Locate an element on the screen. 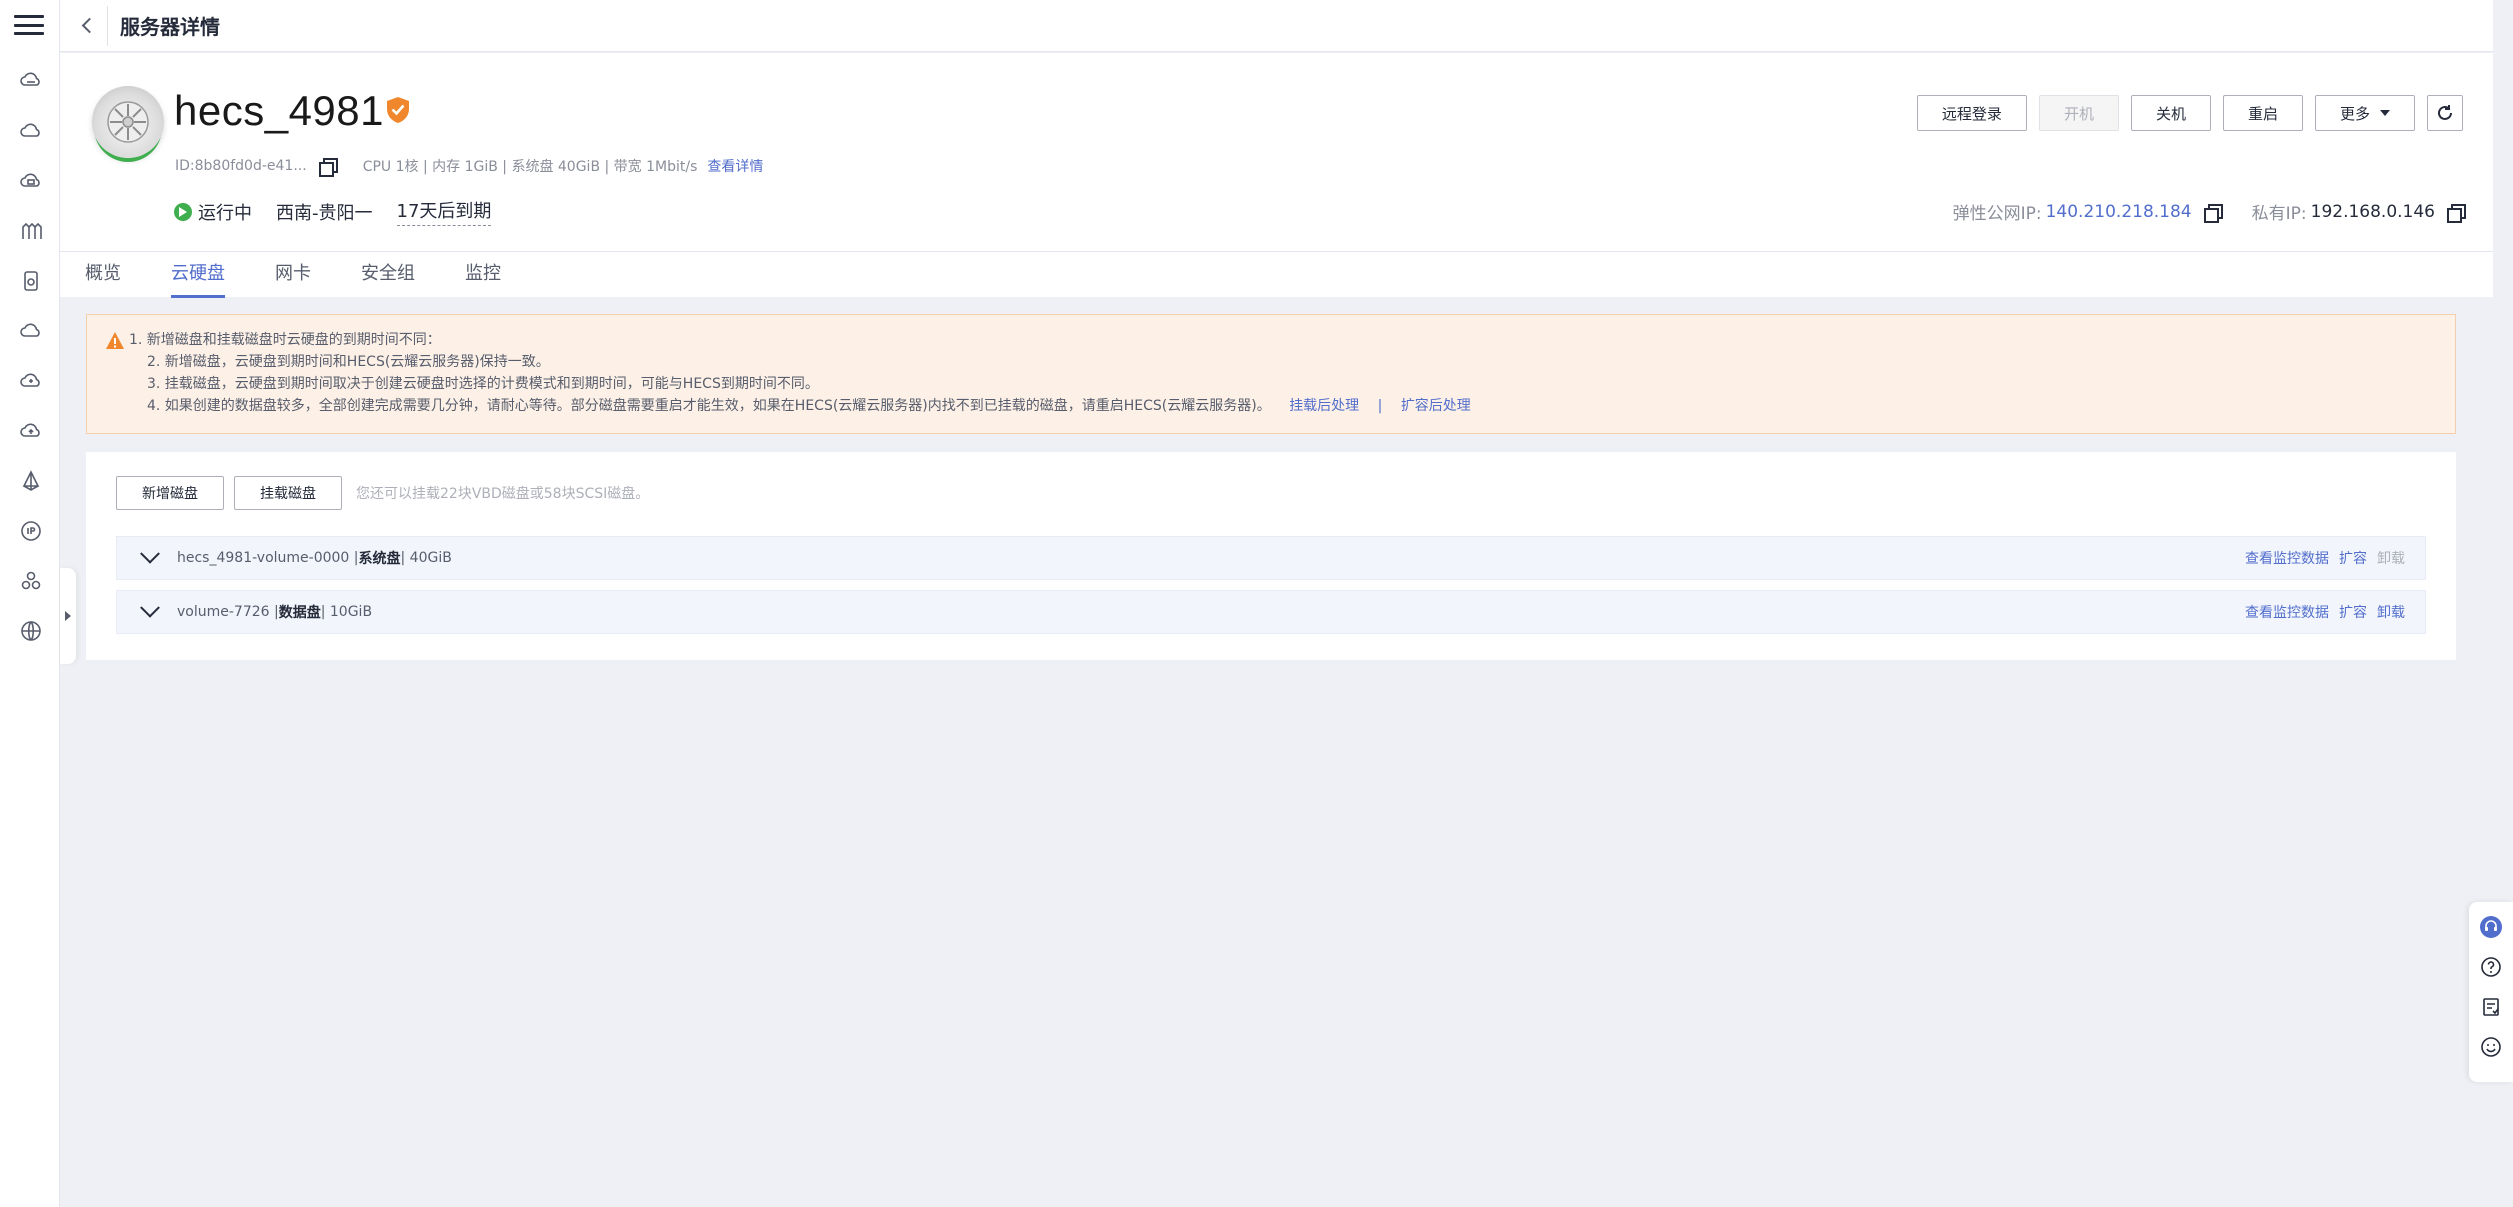 This screenshot has height=1207, width=2513. copy-public-ip-icon is located at coordinates (2213, 213).